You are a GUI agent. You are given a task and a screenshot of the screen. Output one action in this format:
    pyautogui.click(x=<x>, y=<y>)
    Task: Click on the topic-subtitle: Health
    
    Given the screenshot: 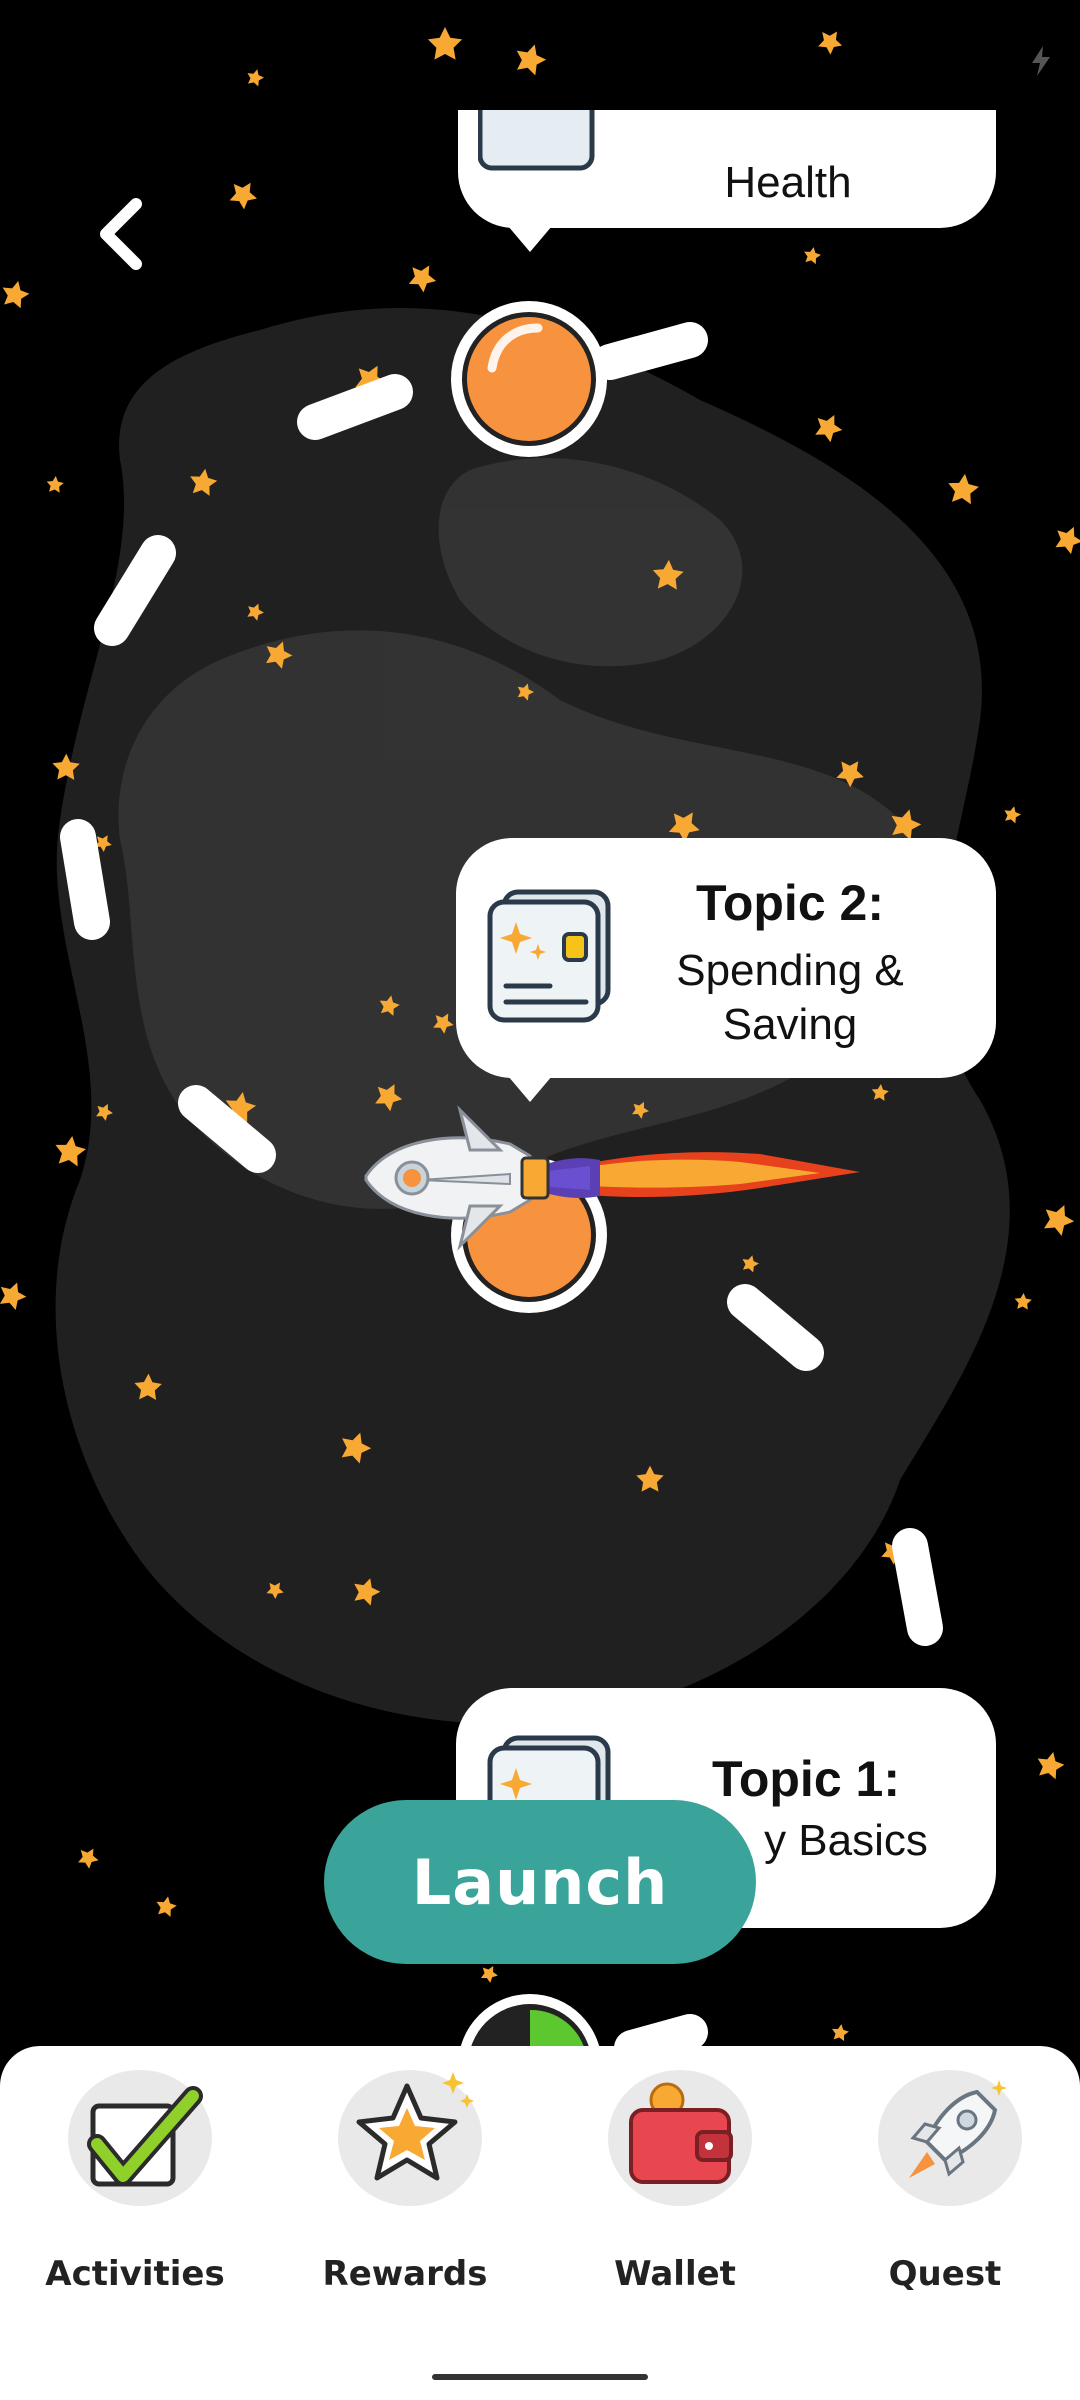 What is the action you would take?
    pyautogui.click(x=788, y=182)
    